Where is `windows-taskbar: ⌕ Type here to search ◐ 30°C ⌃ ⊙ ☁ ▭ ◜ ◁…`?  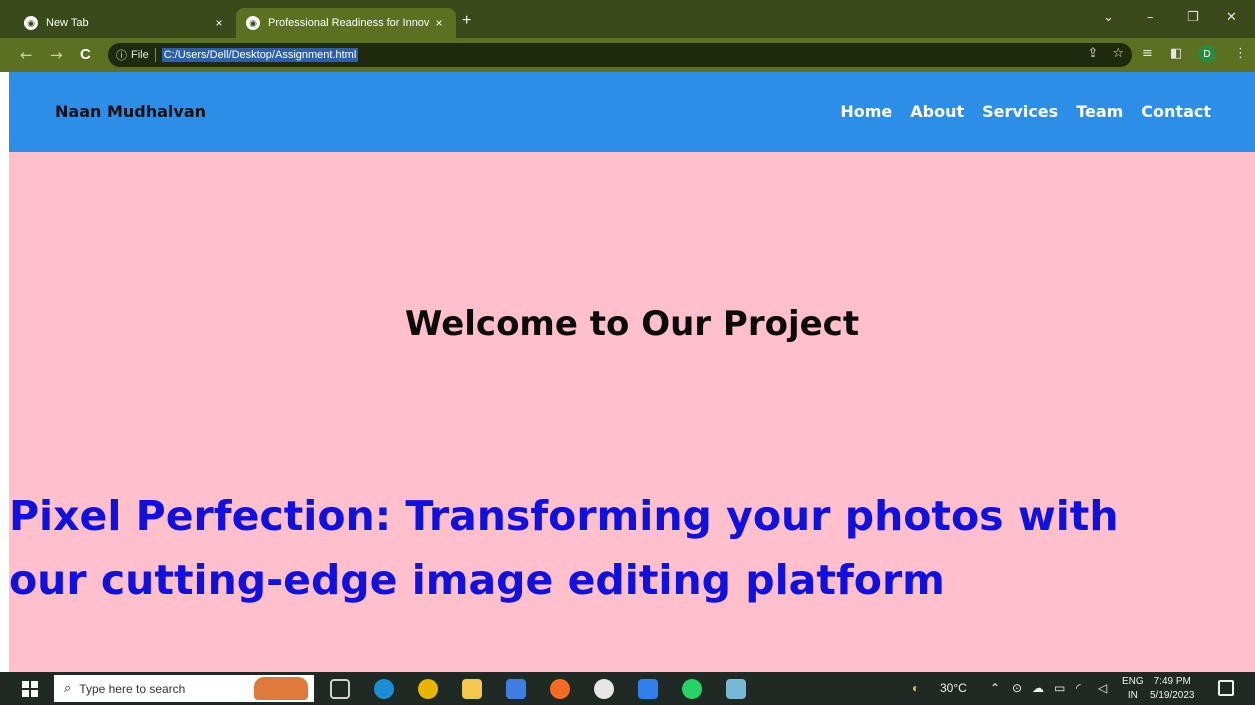
windows-taskbar: ⌕ Type here to search ◐ 30°C ⌃ ⊙ ☁ ▭ ◜ ◁… is located at coordinates (627, 688).